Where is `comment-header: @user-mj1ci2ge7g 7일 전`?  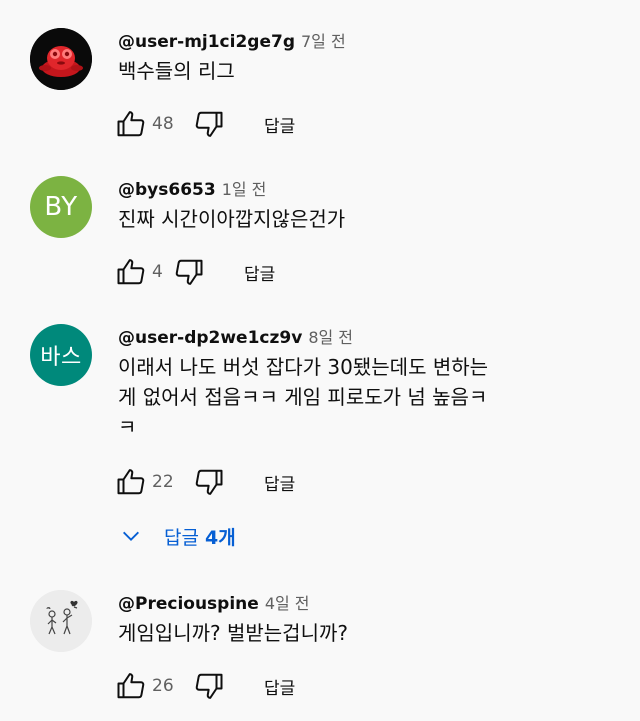
comment-header: @user-mj1ci2ge7g 7일 전 is located at coordinates (232, 40).